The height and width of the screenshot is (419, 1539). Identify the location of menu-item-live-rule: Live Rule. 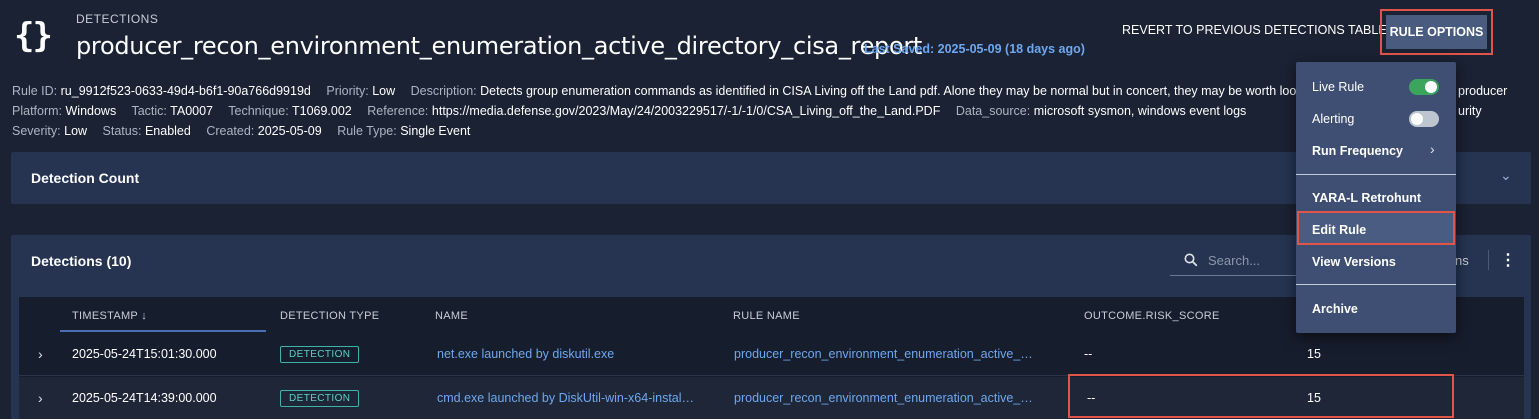
(1338, 87).